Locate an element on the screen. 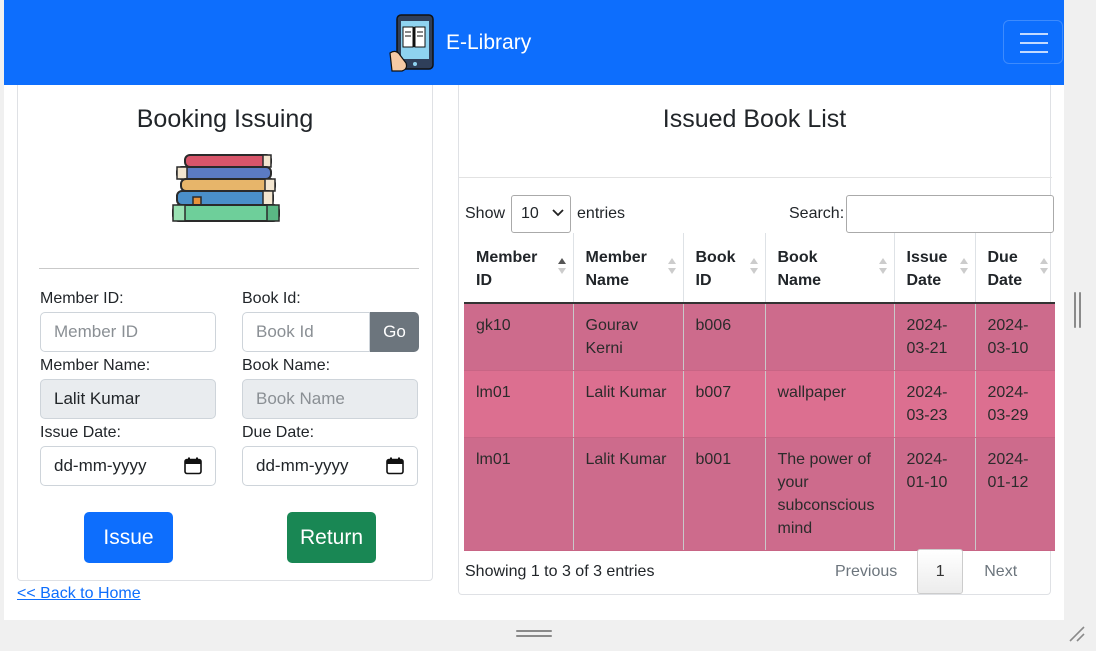 This screenshot has width=1096, height=651. column-header-book-name: Book Name is located at coordinates (830, 268).